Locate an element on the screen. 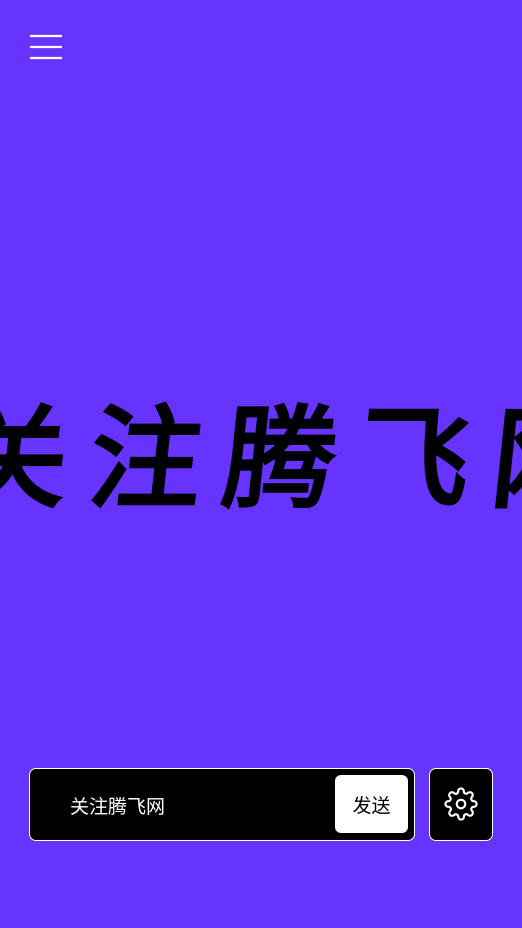  marquee-text: 关注腾飞网 is located at coordinates (261, 459).